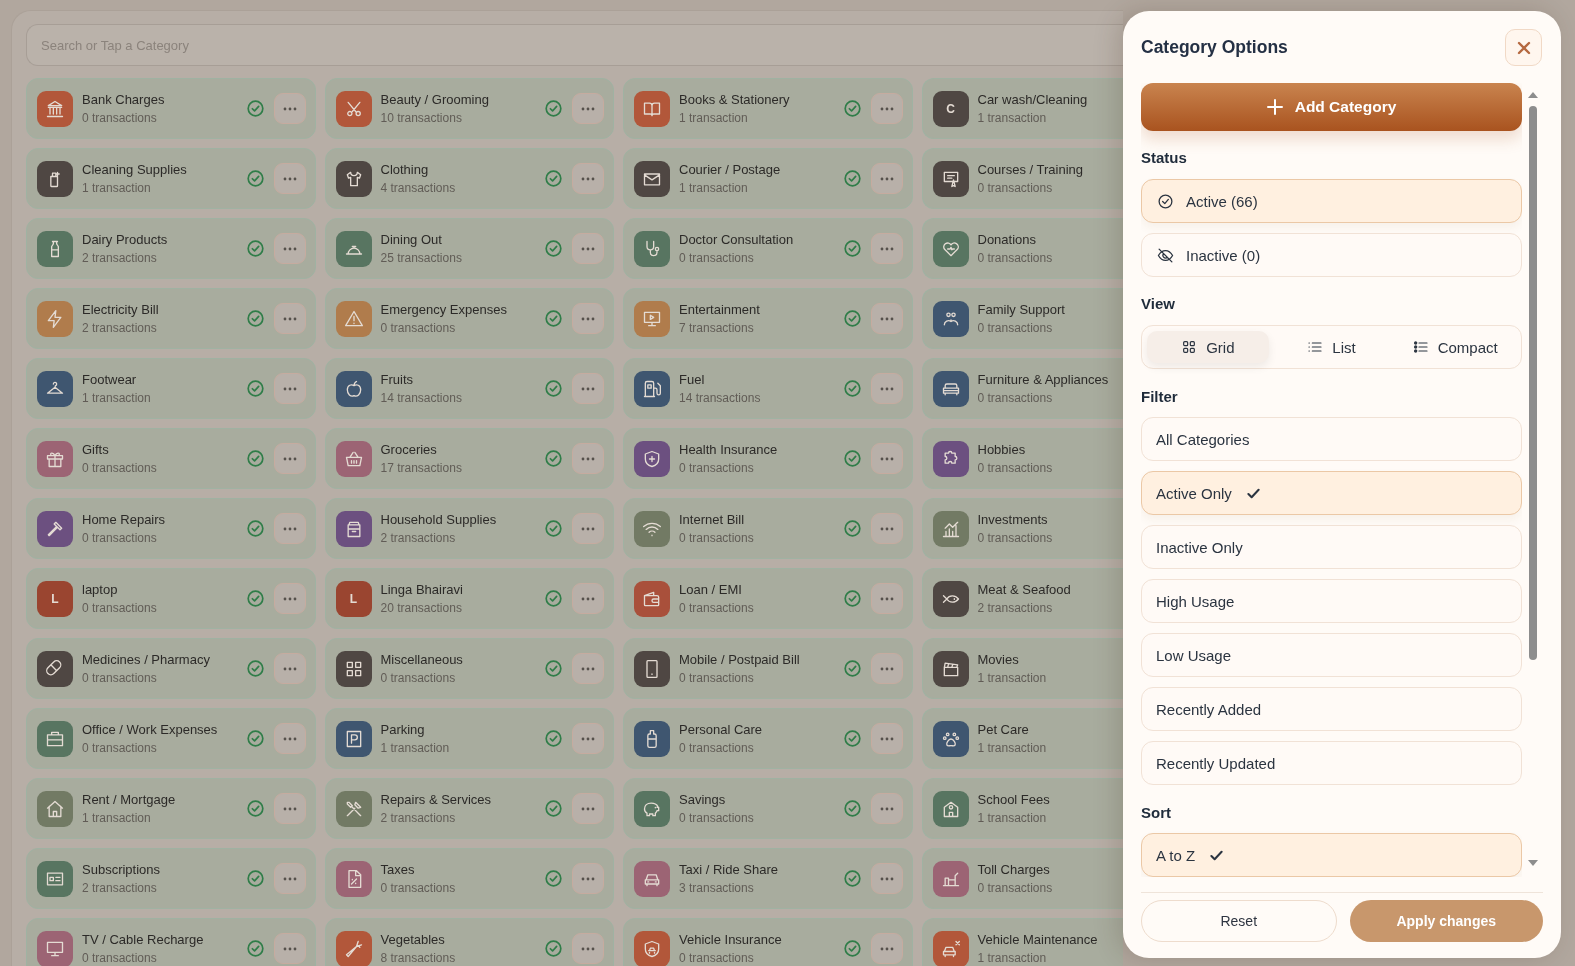  I want to click on filter-option: High Usage, so click(1331, 601).